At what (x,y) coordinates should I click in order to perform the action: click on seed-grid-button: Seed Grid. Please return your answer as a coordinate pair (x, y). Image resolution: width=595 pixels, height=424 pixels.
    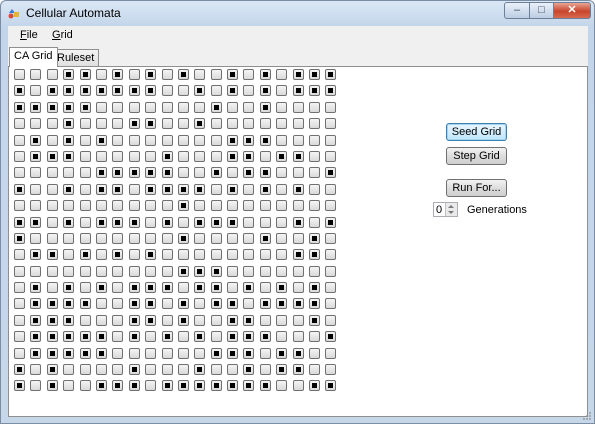
    Looking at the image, I should click on (476, 132).